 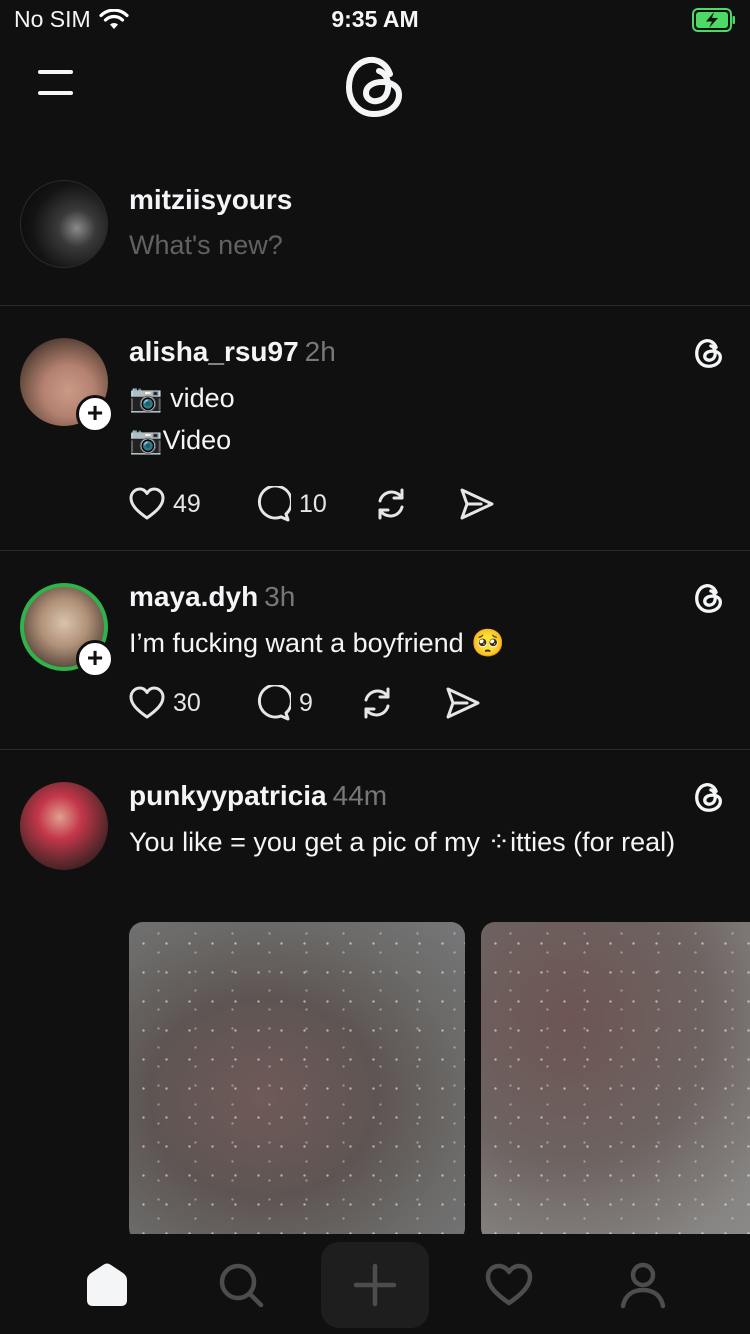 I want to click on reply-button: 10, so click(x=314, y=504).